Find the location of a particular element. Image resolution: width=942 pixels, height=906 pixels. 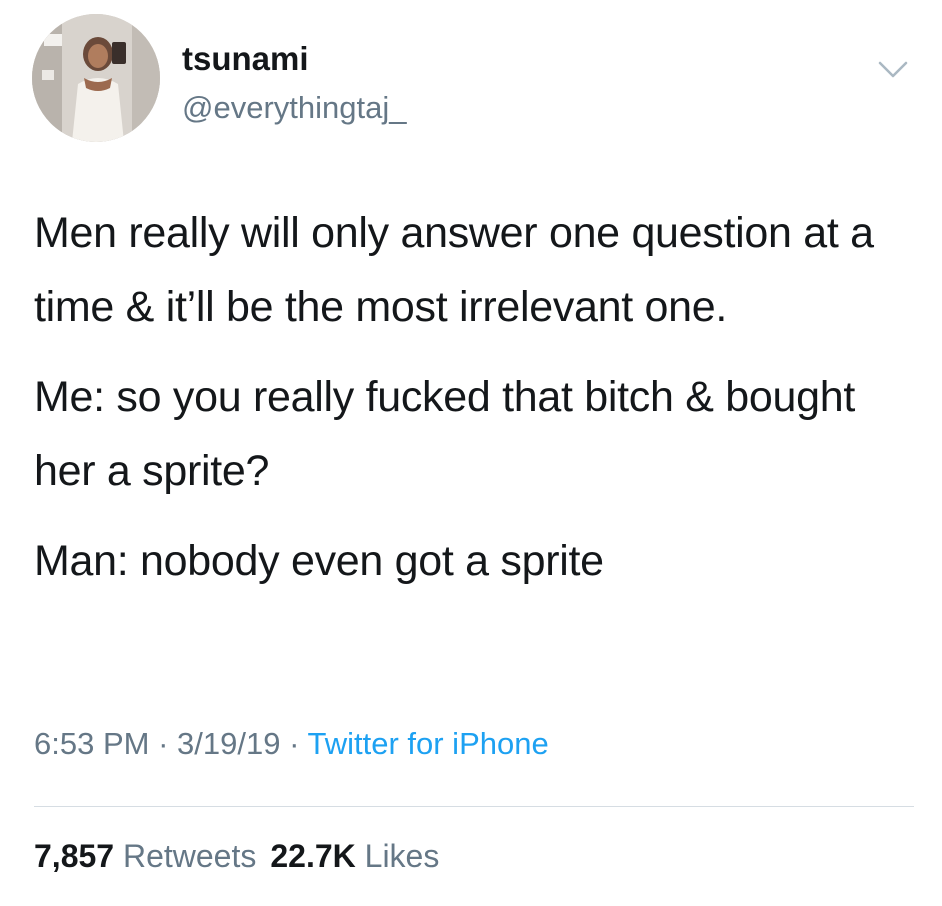

tweet-date: 3/19/19 is located at coordinates (228, 743).